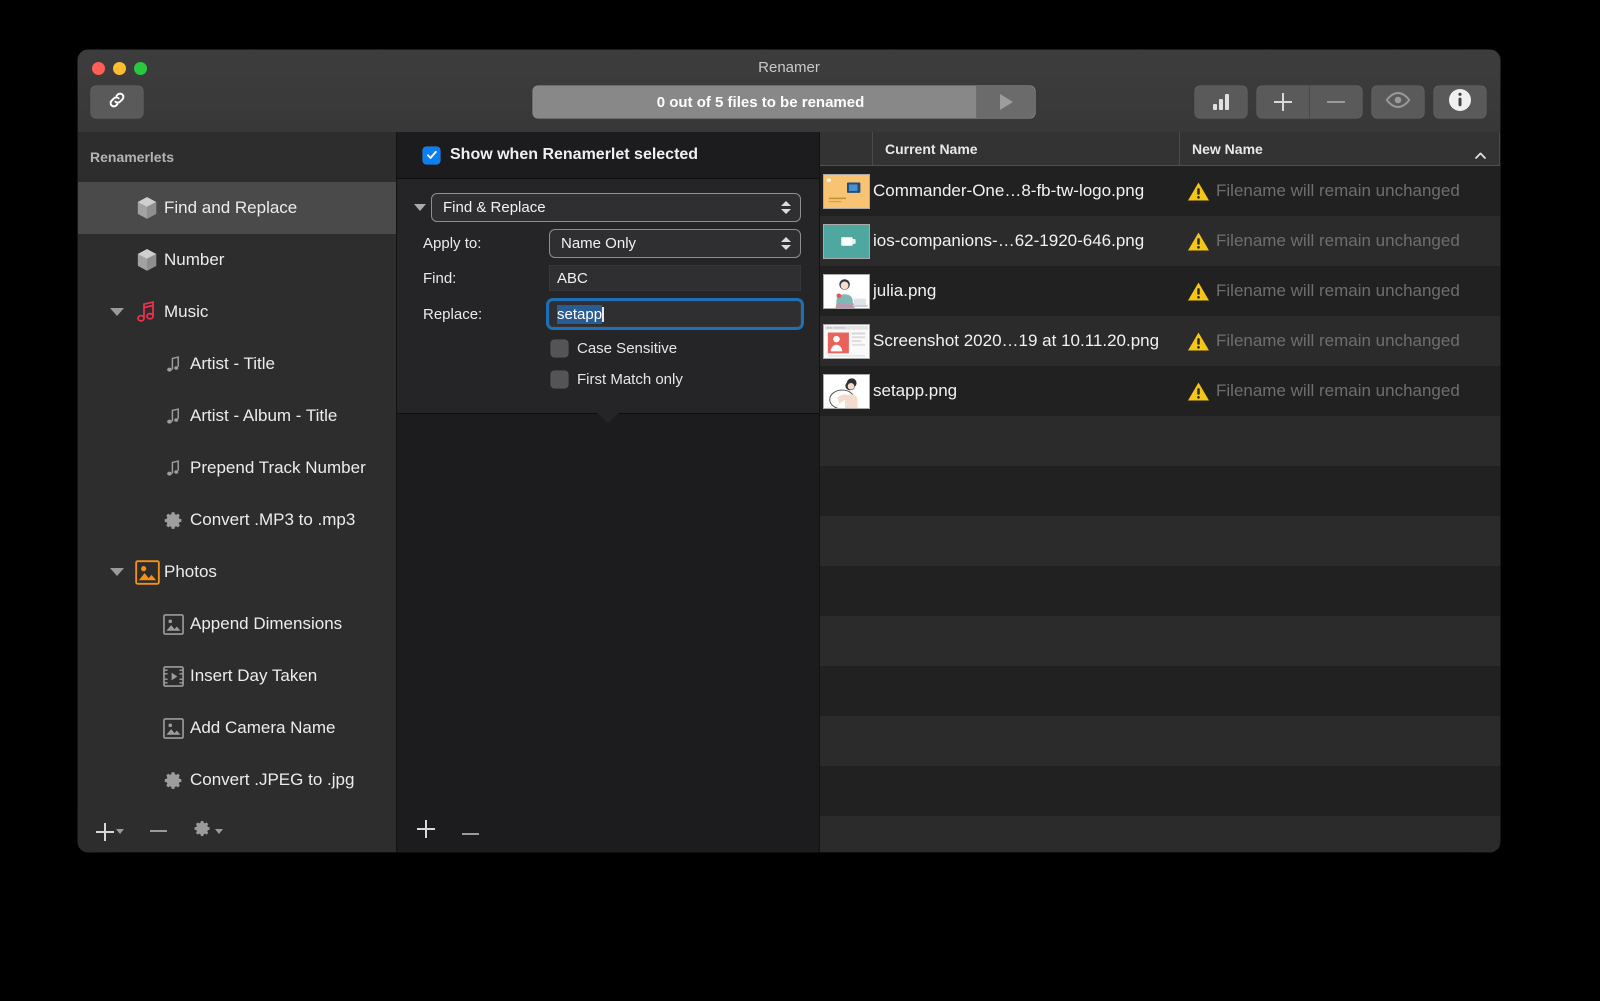 This screenshot has height=1001, width=1600. Describe the element at coordinates (1221, 102) in the screenshot. I see `stats-button` at that location.